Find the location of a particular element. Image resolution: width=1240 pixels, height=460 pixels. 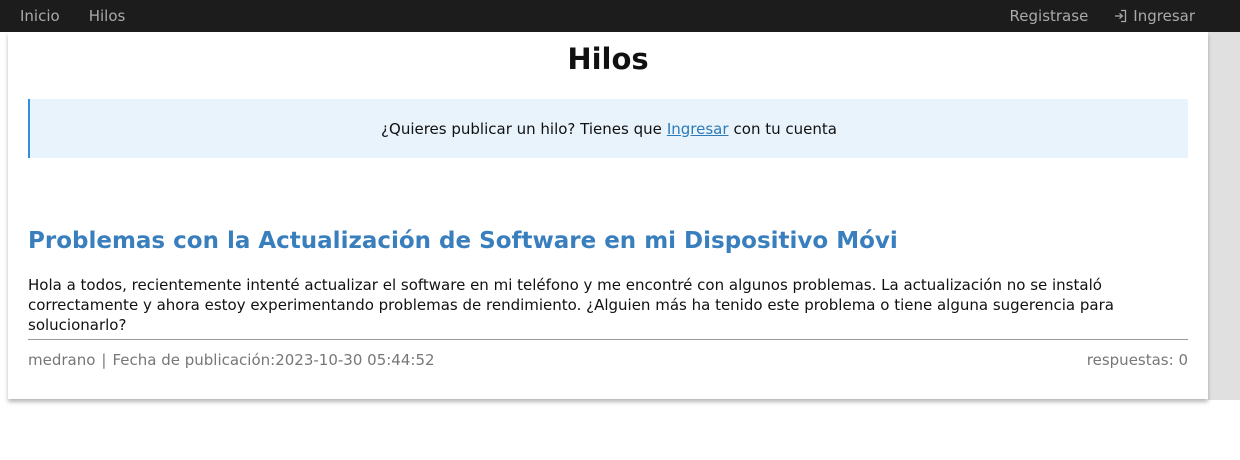

thread-author: medrano is located at coordinates (62, 360).